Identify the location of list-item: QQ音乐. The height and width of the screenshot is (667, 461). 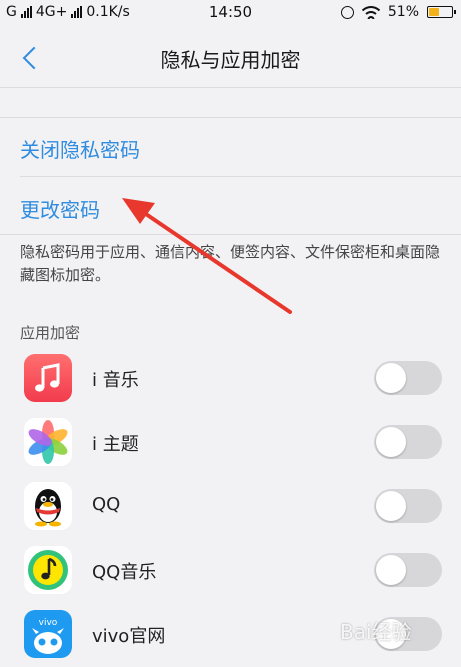
(230, 570).